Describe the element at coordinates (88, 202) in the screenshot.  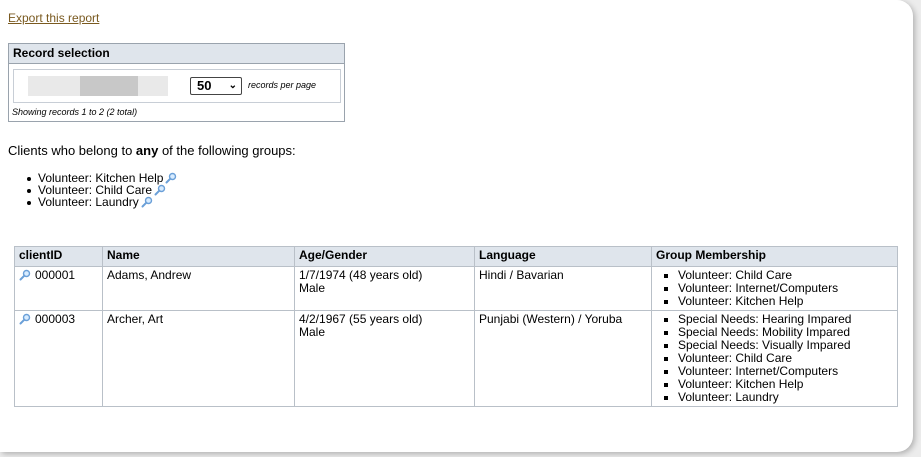
I see `group-filter-label: Volunteer: Laundry` at that location.